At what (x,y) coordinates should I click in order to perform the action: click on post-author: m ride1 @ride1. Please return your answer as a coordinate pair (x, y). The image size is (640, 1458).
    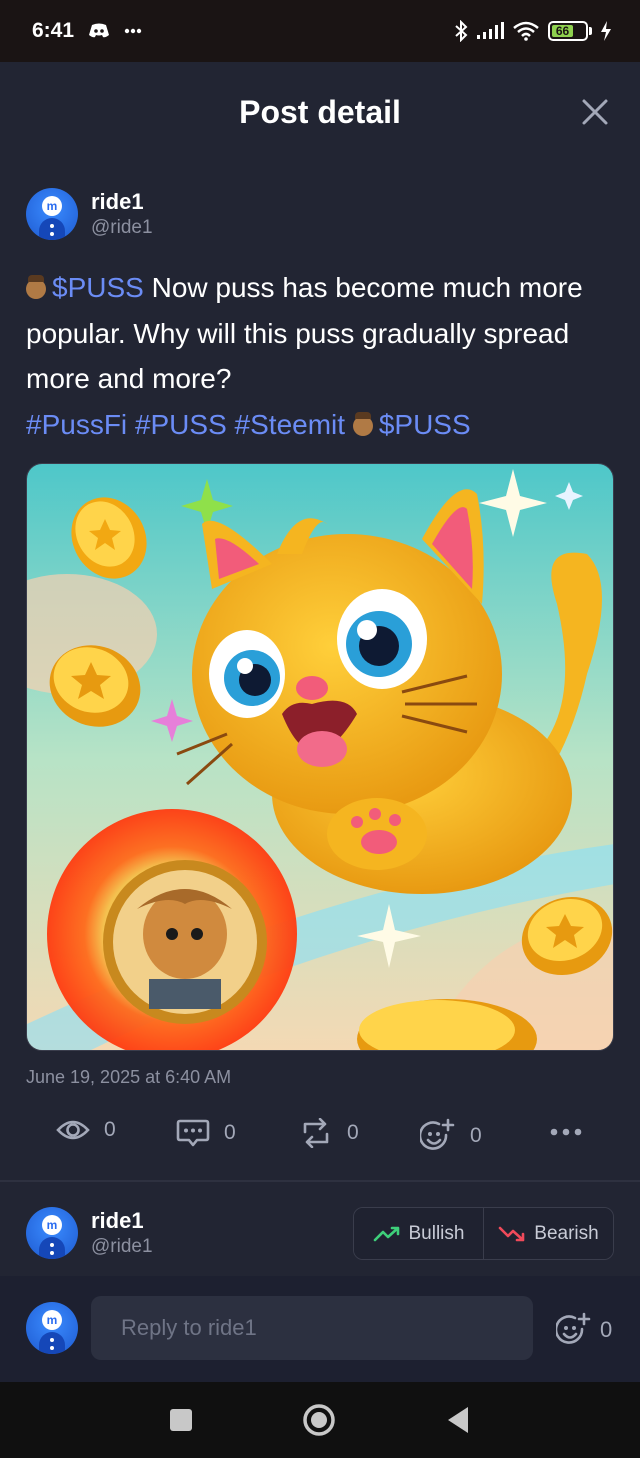
    Looking at the image, I should click on (89, 214).